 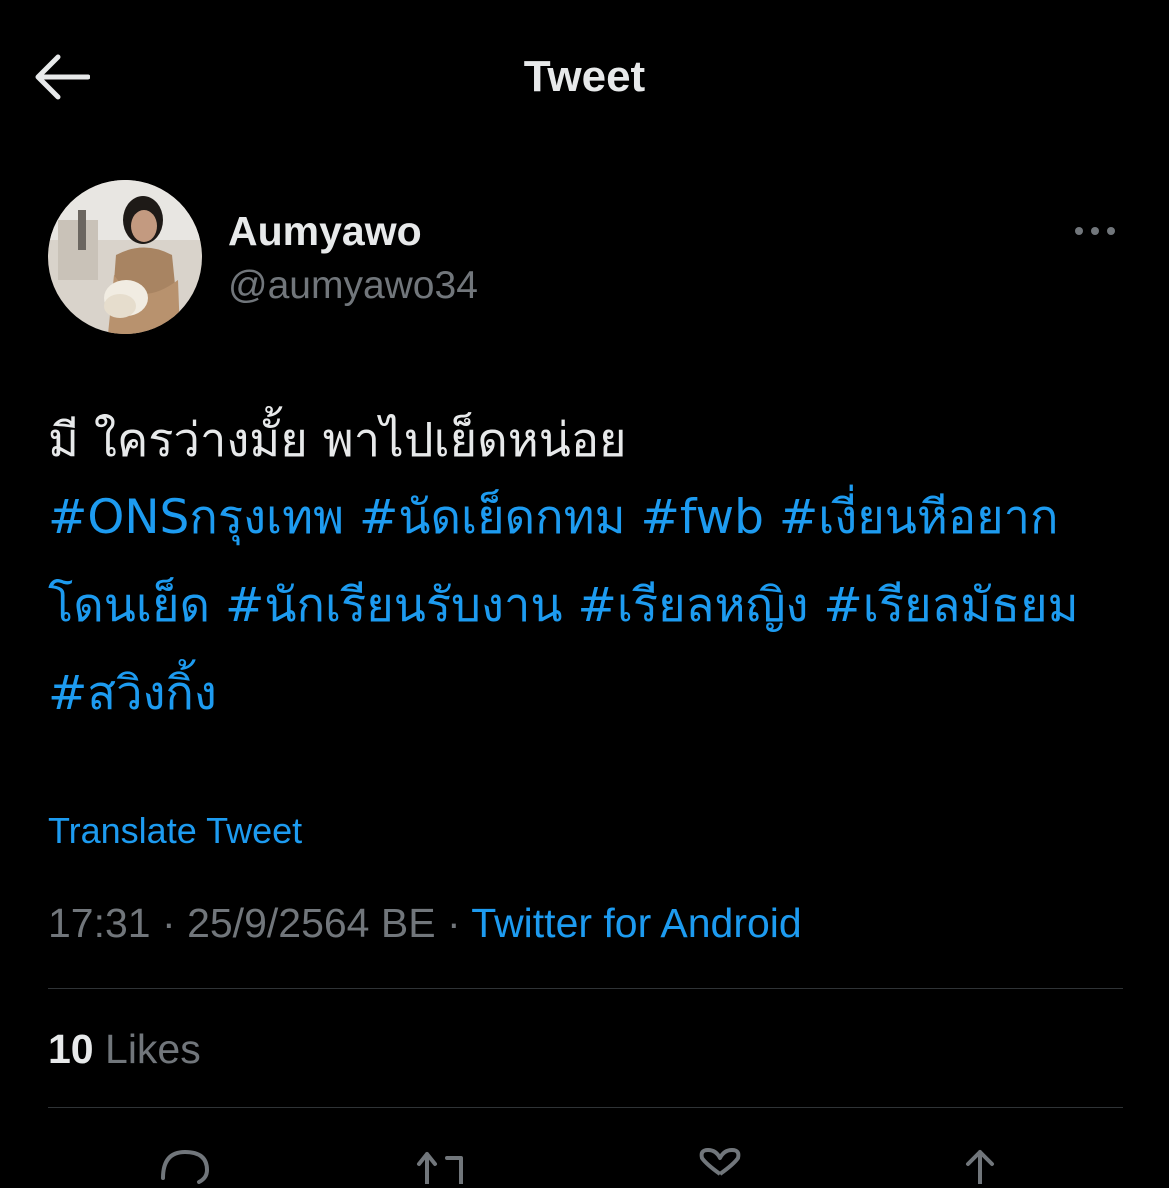 I want to click on like-button, so click(x=720, y=1164).